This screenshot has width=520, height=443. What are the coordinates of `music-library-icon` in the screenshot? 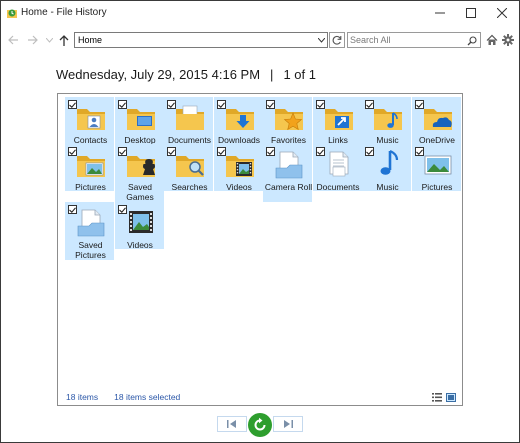 It's located at (388, 164).